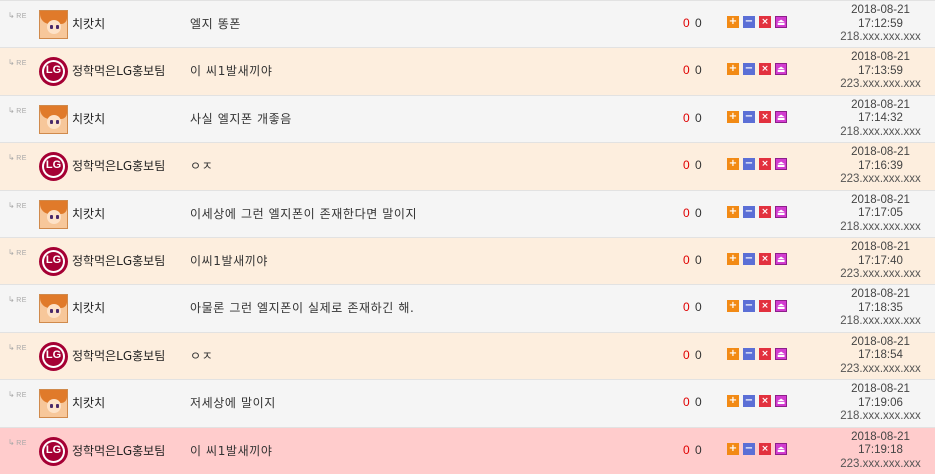 The image size is (935, 474). What do you see at coordinates (231, 450) in the screenshot?
I see `comment-text: 이 씨1발새끼야` at bounding box center [231, 450].